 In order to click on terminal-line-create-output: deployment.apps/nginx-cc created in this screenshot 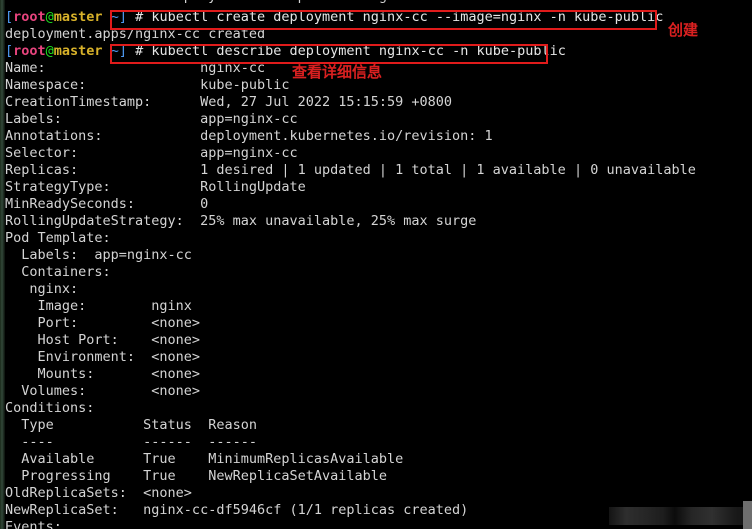, I will do `click(135, 34)`.